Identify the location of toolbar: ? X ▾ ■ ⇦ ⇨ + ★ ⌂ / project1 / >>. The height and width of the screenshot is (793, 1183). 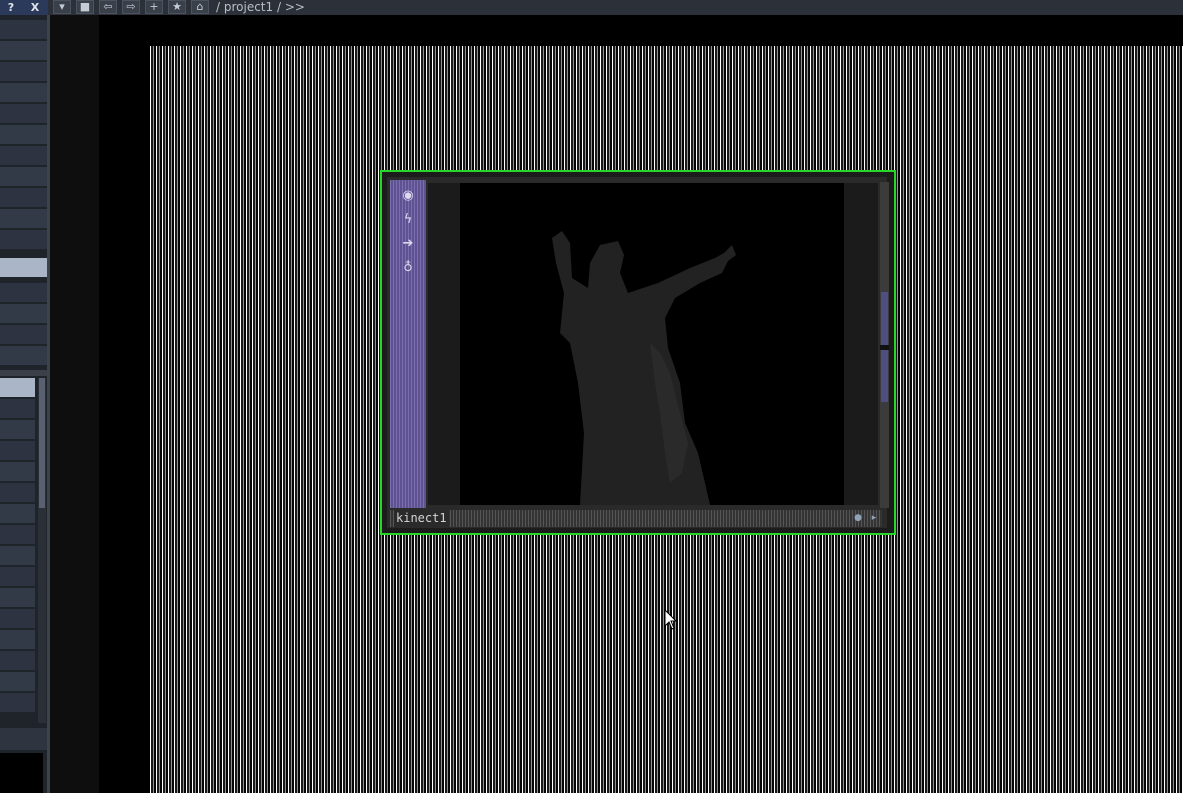
(591, 7).